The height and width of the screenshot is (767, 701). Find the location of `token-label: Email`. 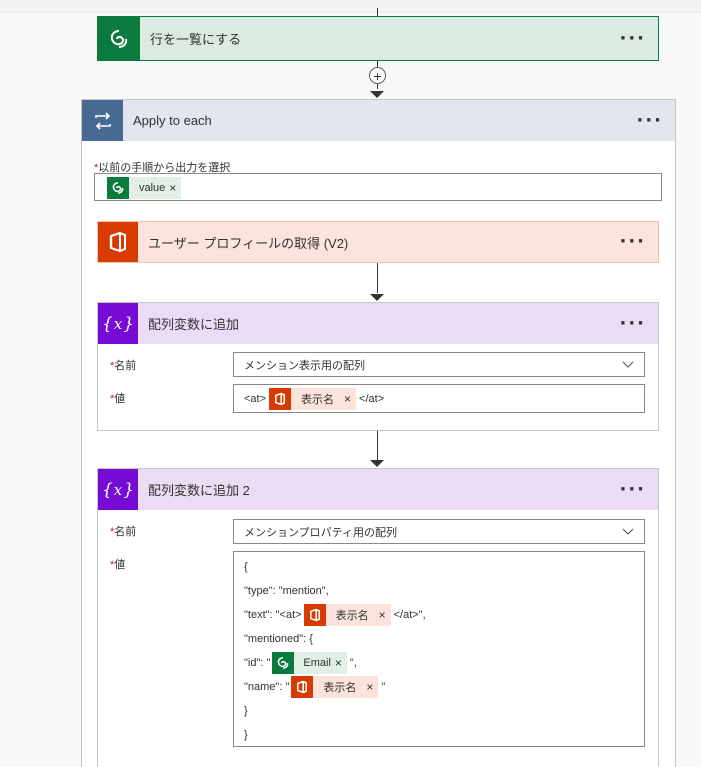

token-label: Email is located at coordinates (317, 663).